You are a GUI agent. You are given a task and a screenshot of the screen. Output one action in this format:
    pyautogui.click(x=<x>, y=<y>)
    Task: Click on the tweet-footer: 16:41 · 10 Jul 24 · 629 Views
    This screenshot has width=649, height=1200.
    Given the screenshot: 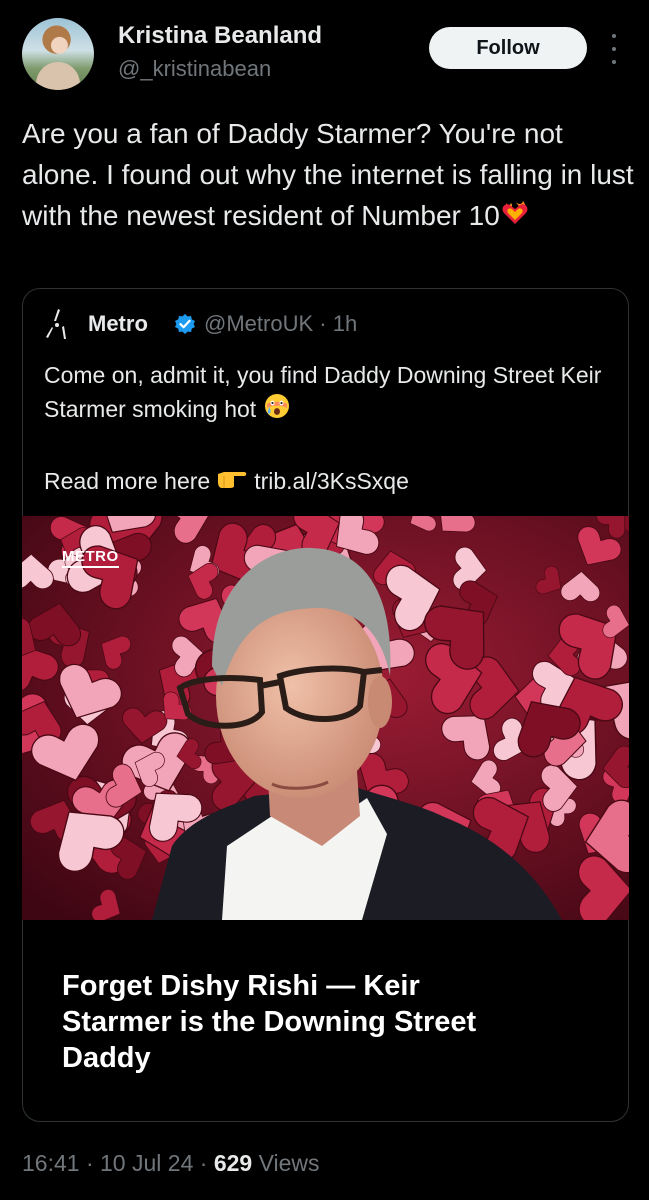 What is the action you would take?
    pyautogui.click(x=171, y=1163)
    